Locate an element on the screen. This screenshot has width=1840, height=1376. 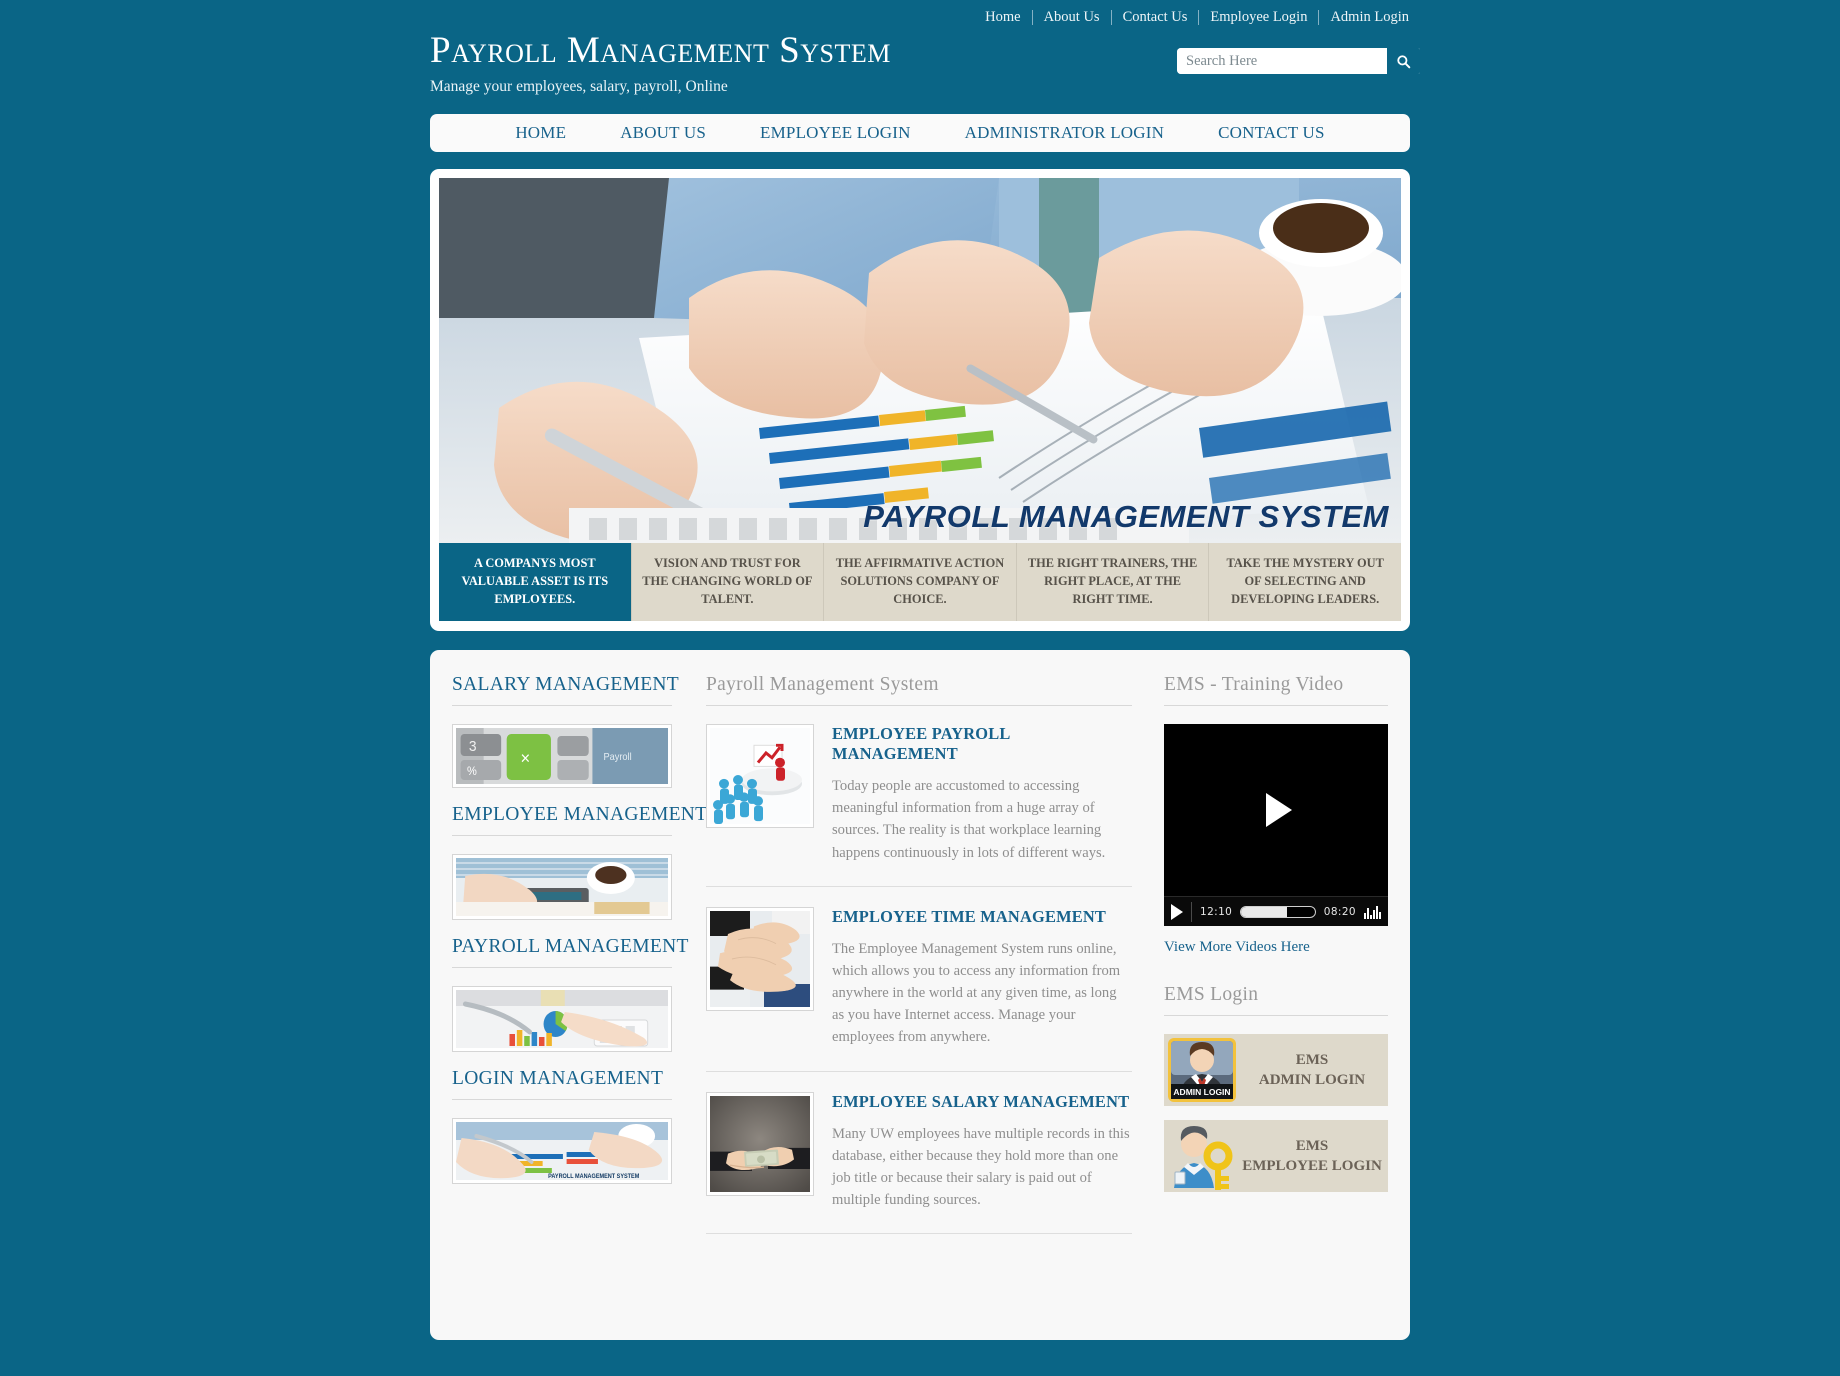
ems-employee-login-line1: EMS is located at coordinates (1312, 1145).